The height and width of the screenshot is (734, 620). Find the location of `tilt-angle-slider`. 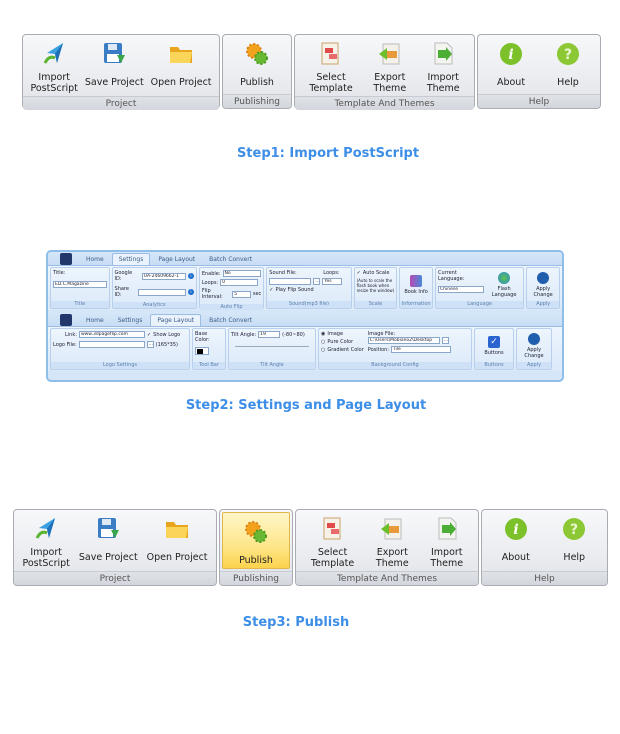

tilt-angle-slider is located at coordinates (272, 346).